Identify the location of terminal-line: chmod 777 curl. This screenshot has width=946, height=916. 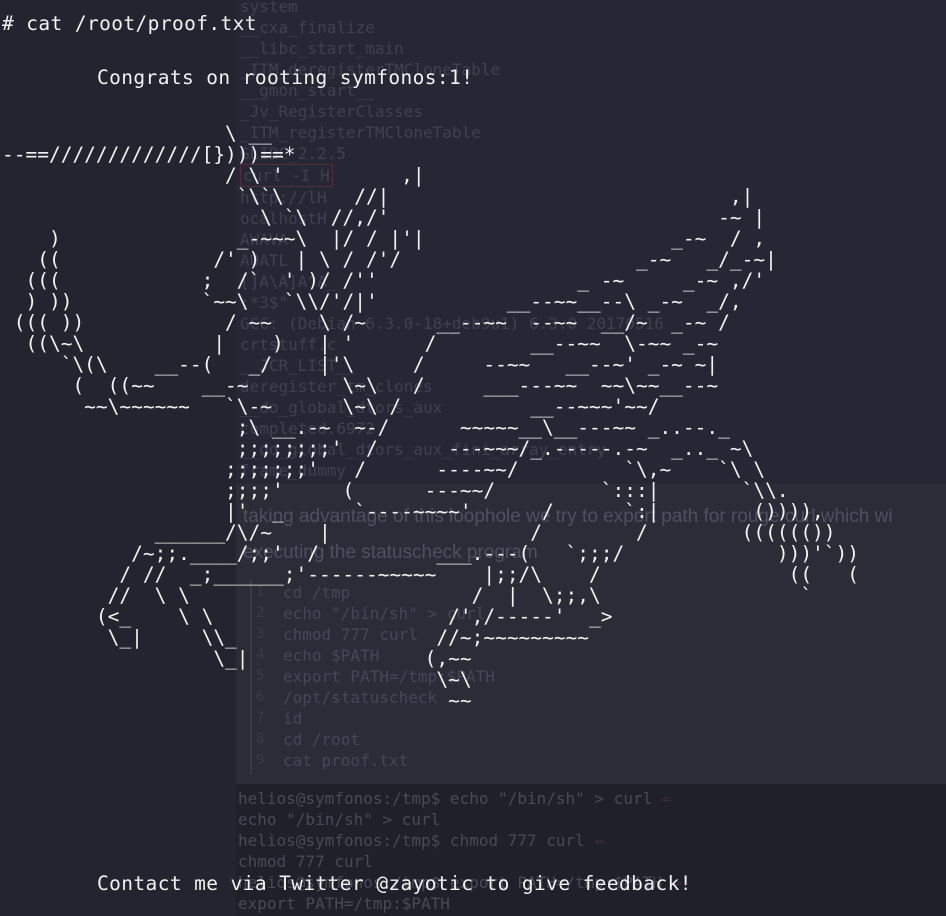
(305, 861).